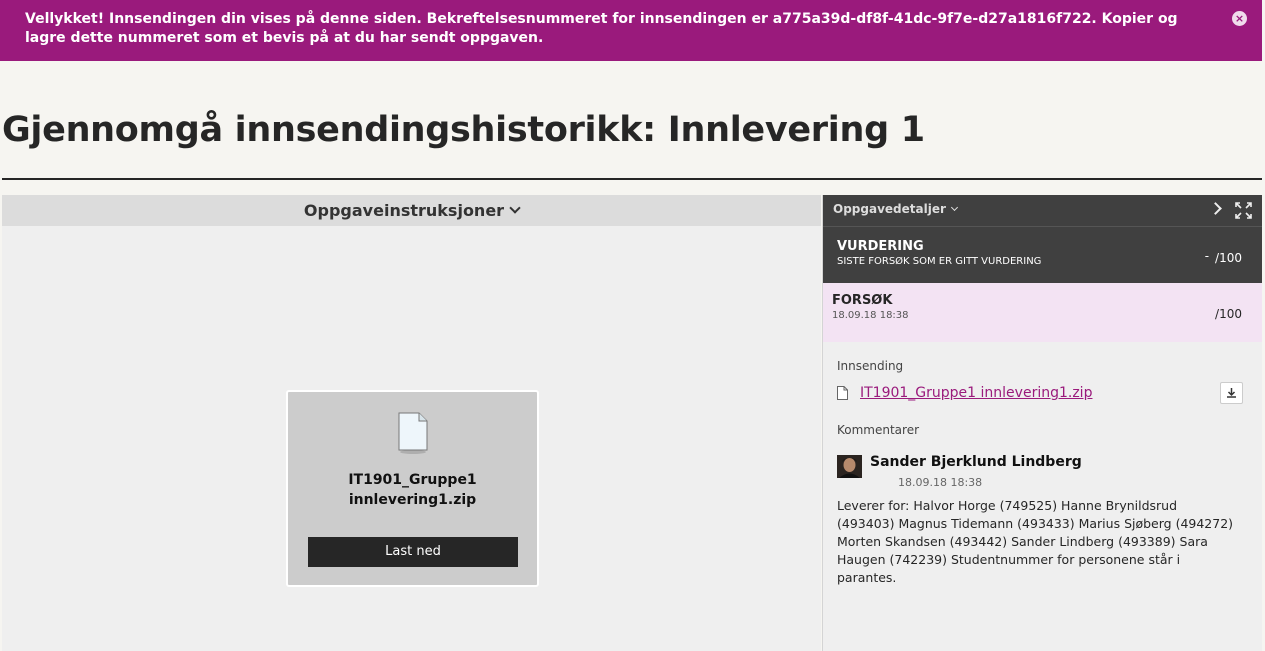  What do you see at coordinates (1239, 18) in the screenshot?
I see `close-icon: ×` at bounding box center [1239, 18].